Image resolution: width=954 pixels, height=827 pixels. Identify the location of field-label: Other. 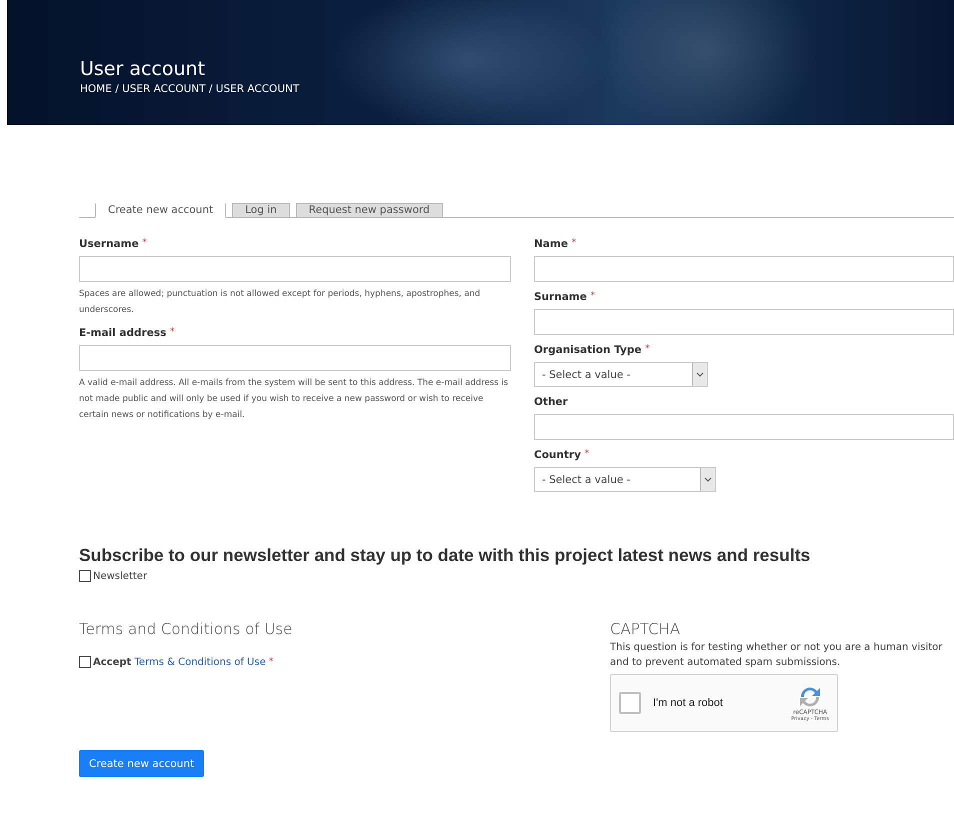
(551, 402).